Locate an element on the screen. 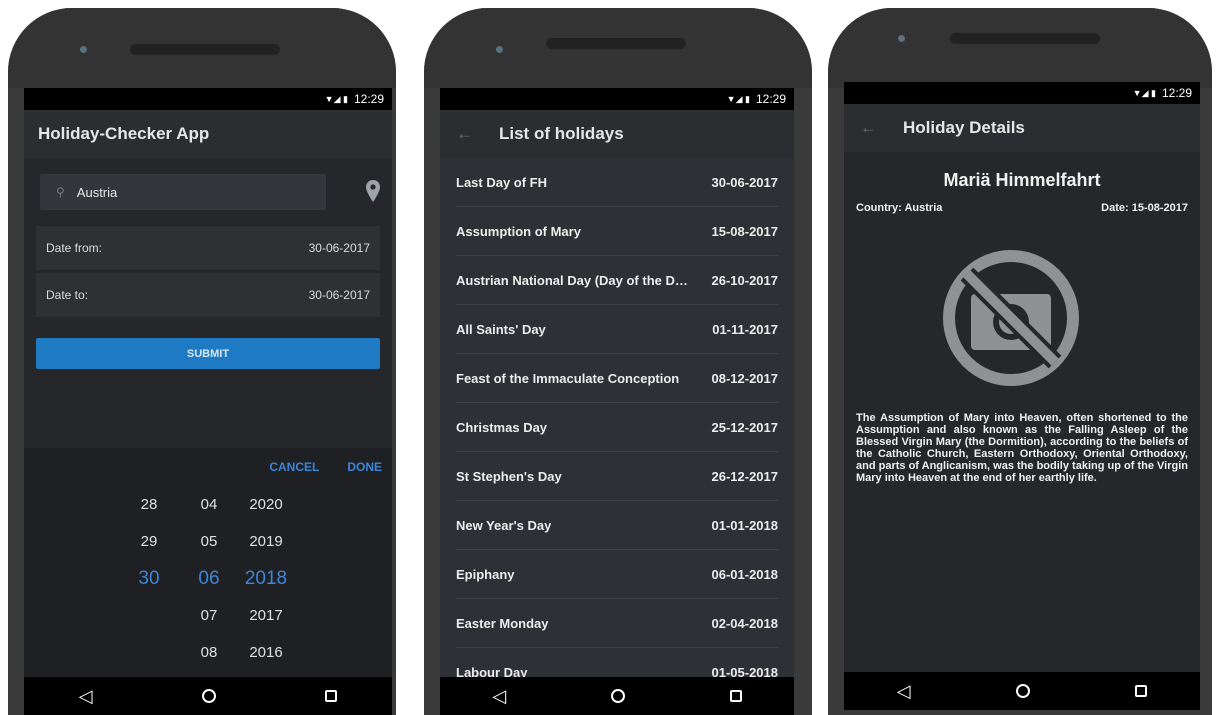 This screenshot has width=1217, height=715. list-item: Epiphany 06-01-2018 is located at coordinates (617, 574).